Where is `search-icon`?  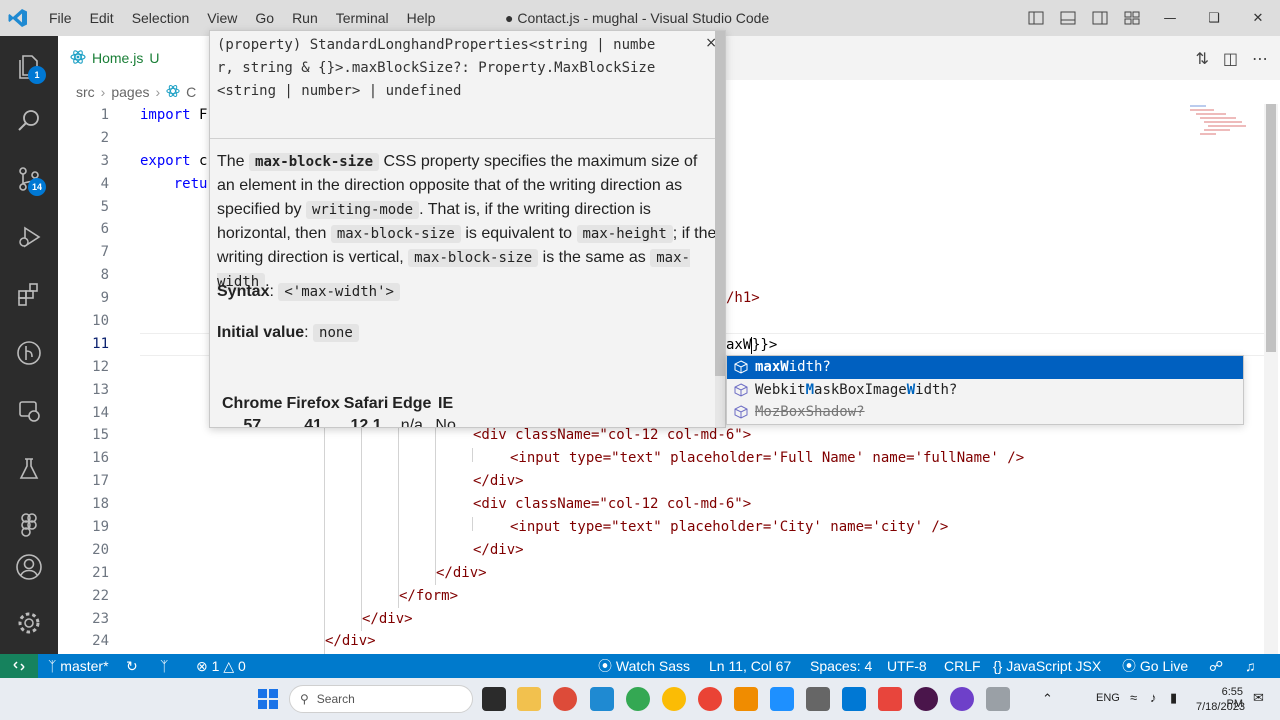 search-icon is located at coordinates (29, 121).